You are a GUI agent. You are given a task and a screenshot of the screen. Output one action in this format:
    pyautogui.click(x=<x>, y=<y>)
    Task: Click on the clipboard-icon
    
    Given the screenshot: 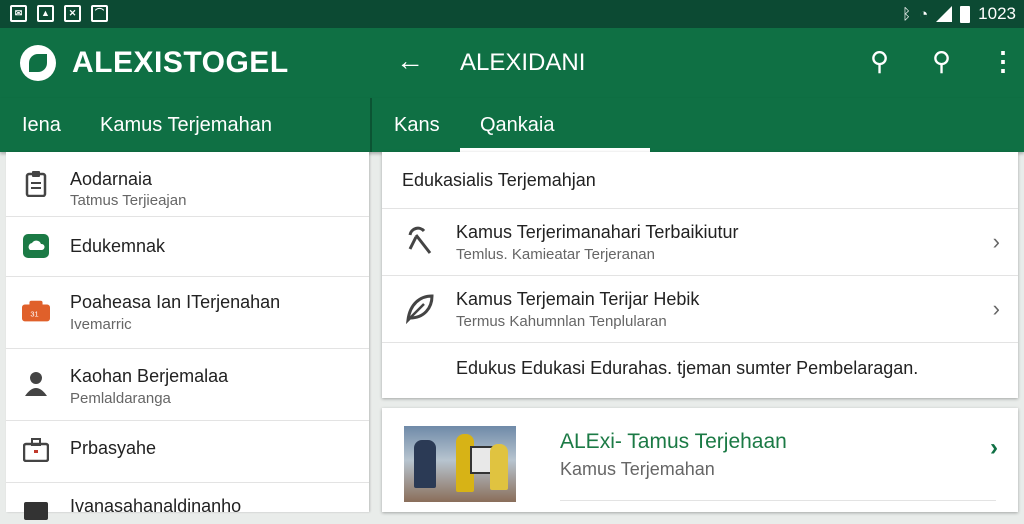 What is the action you would take?
    pyautogui.click(x=36, y=184)
    